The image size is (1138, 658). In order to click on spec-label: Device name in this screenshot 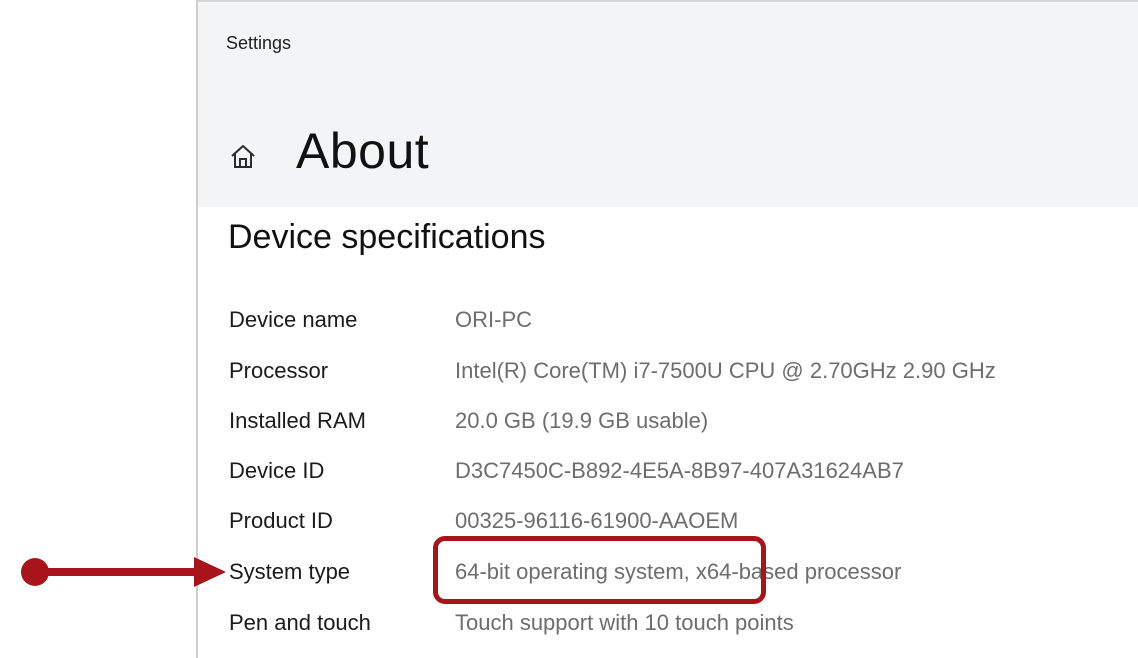, I will do `click(293, 319)`.